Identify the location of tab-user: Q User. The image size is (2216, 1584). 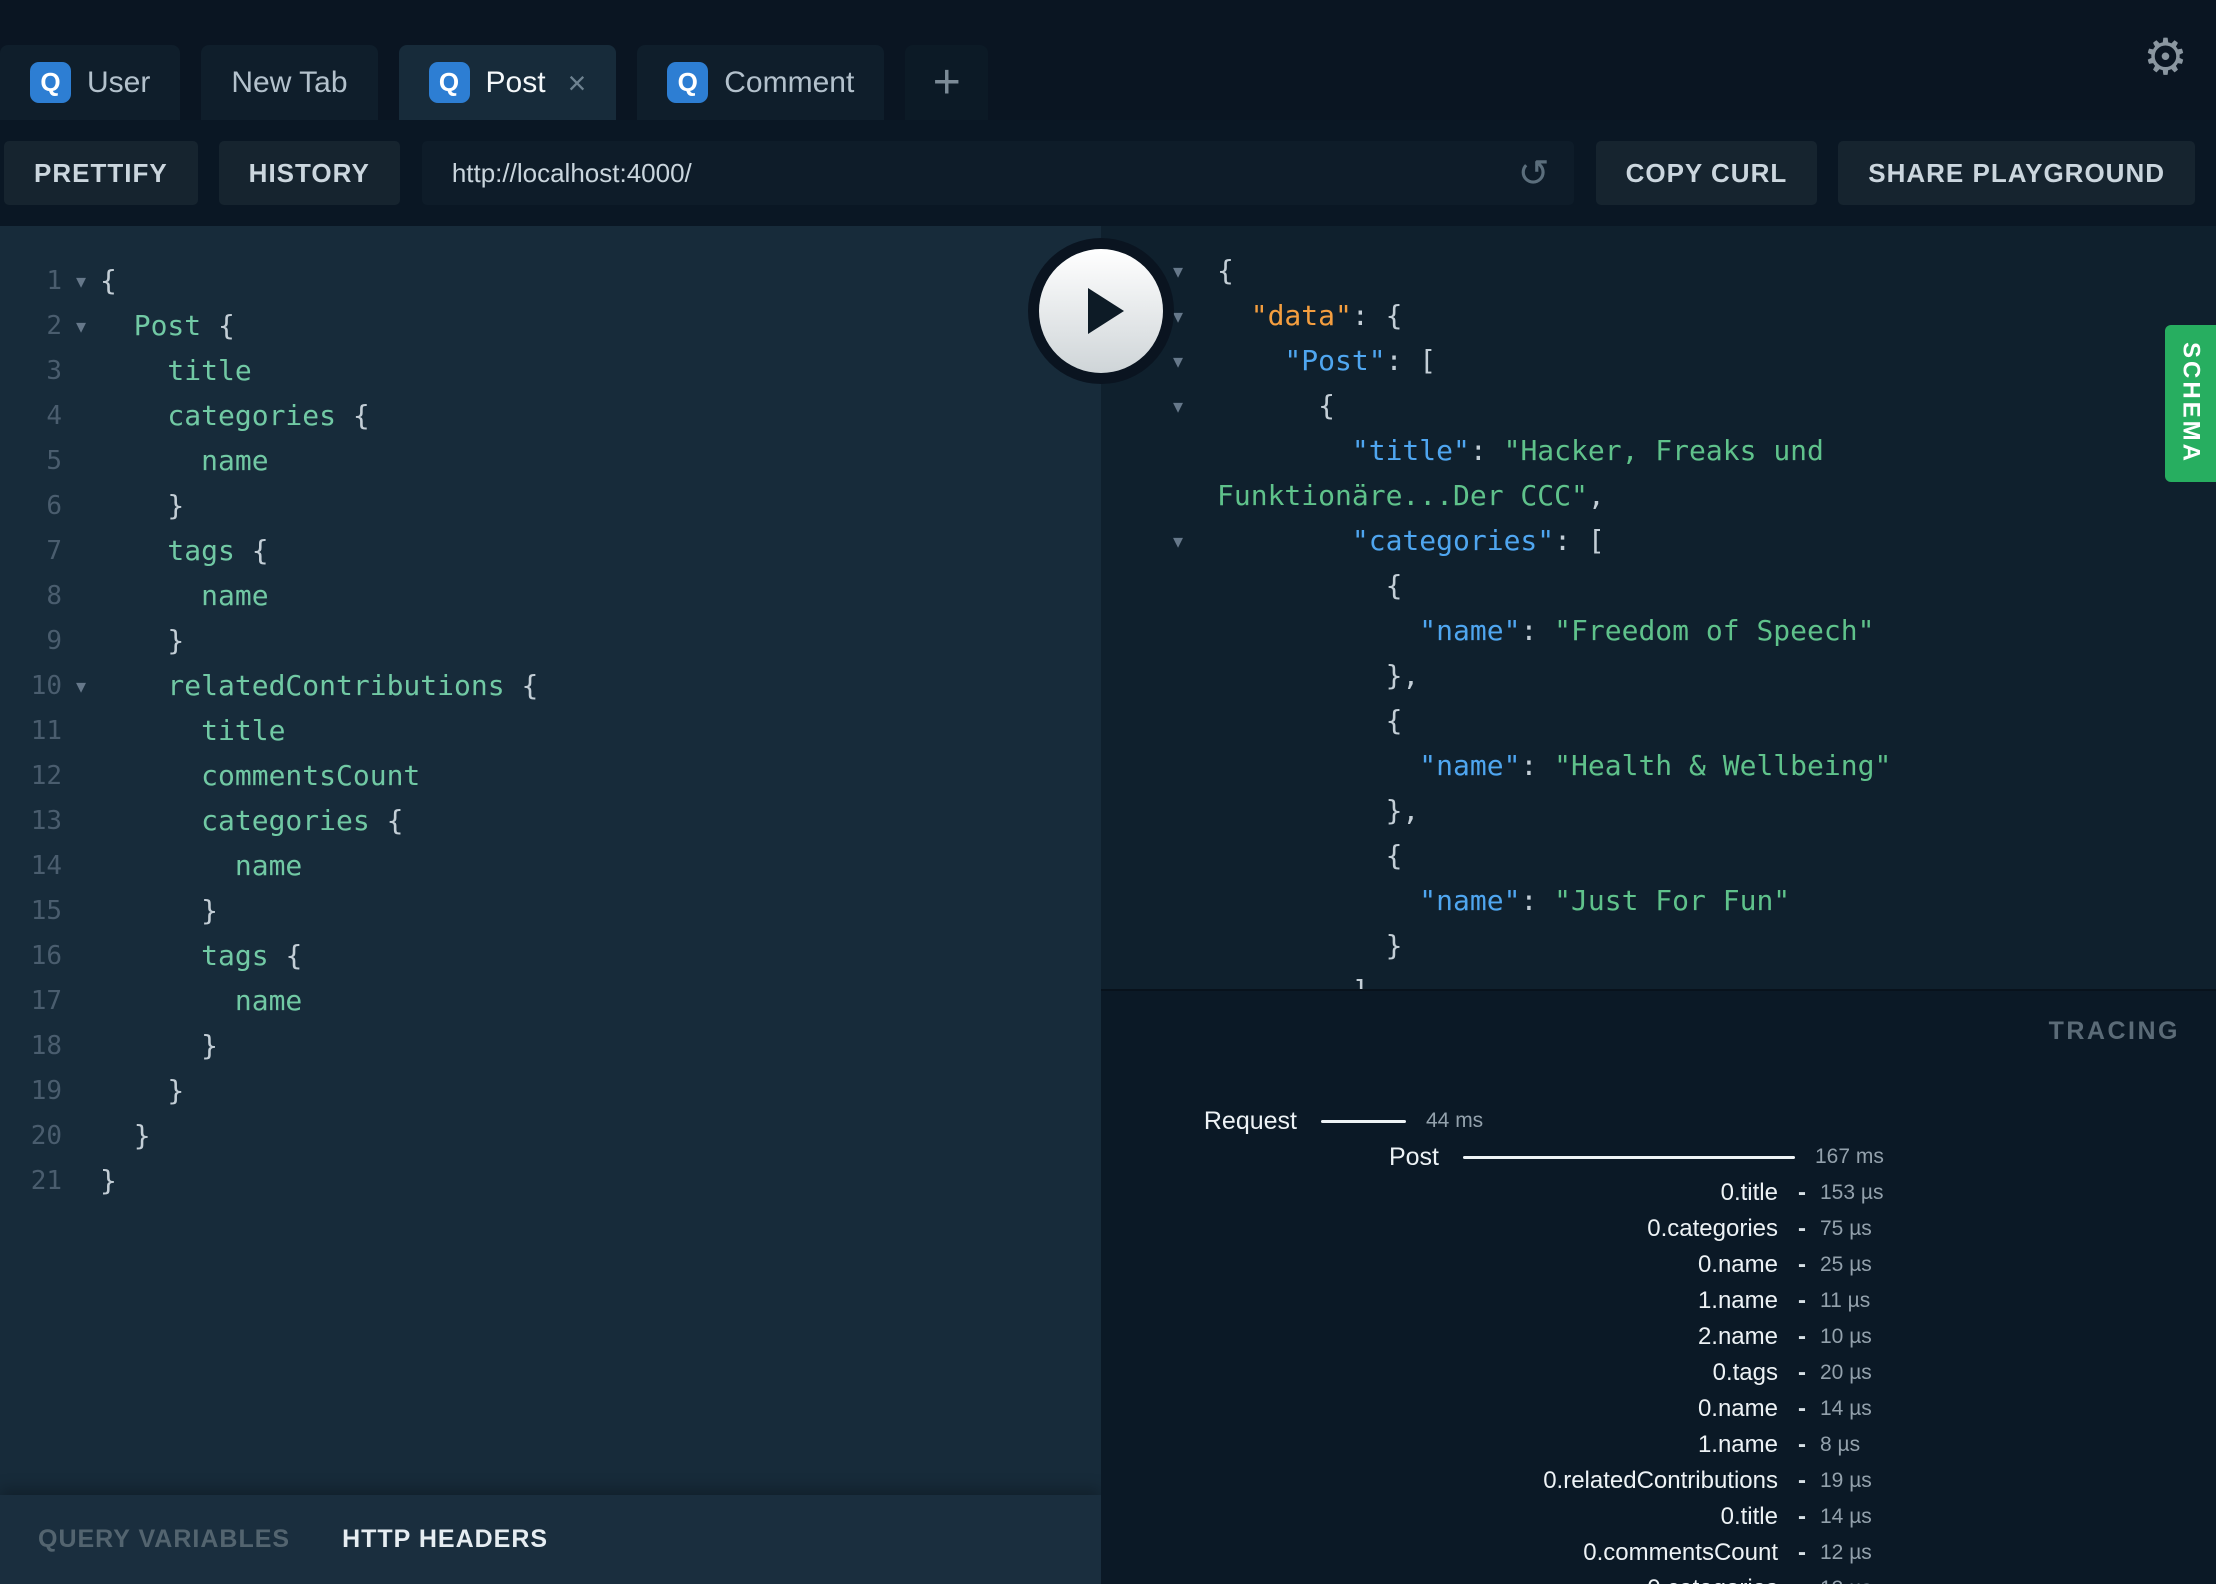
(90, 82).